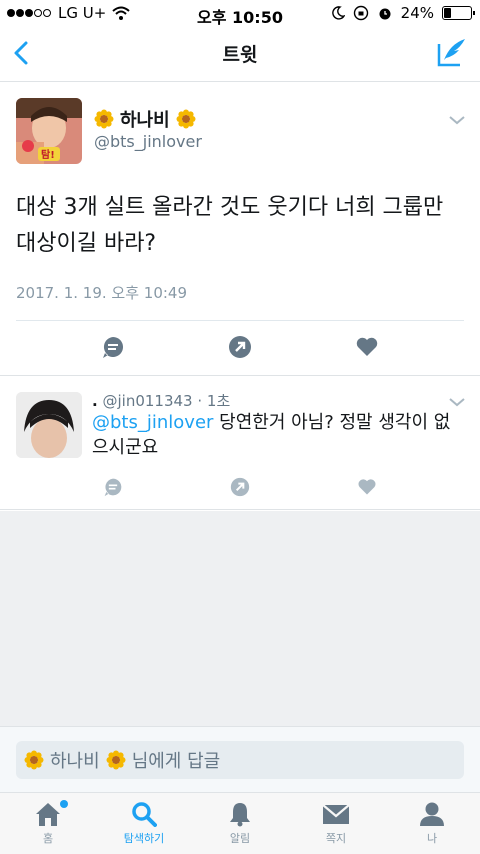  I want to click on mention-link: @bts_jinlover, so click(152, 422).